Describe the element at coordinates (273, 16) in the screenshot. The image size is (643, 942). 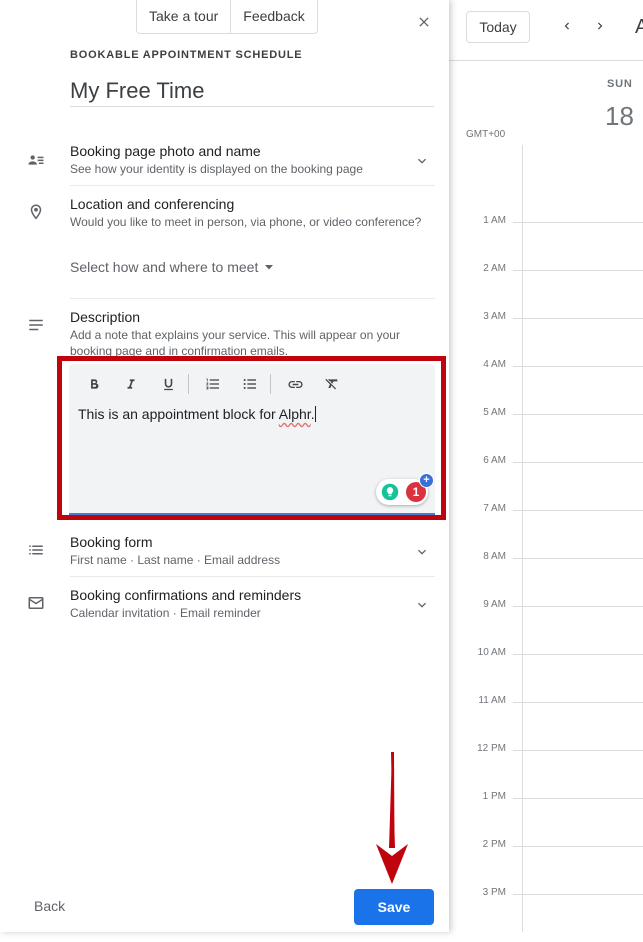
I see `feedback-button: Feedback` at that location.